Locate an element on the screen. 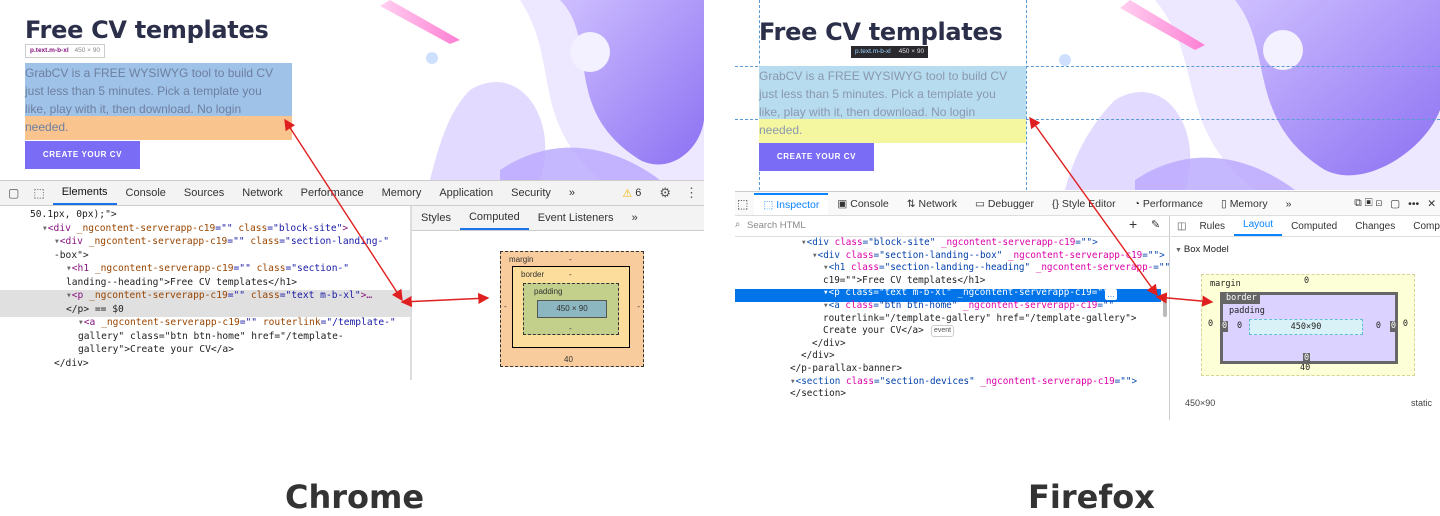  tab-inspector: ⬚ Inspector is located at coordinates (791, 203).